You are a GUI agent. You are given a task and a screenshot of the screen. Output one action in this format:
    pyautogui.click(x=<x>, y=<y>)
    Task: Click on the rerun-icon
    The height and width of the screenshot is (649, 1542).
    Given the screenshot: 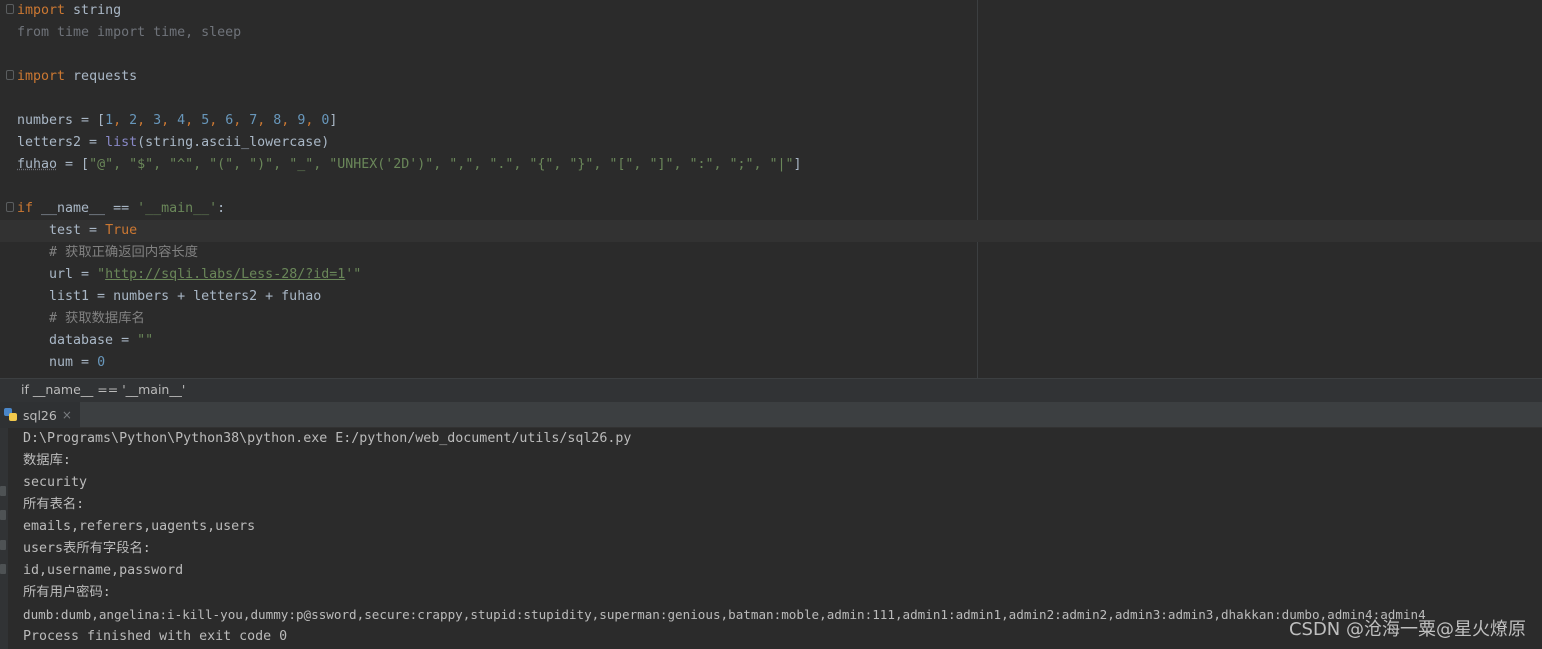 What is the action you would take?
    pyautogui.click(x=3, y=491)
    